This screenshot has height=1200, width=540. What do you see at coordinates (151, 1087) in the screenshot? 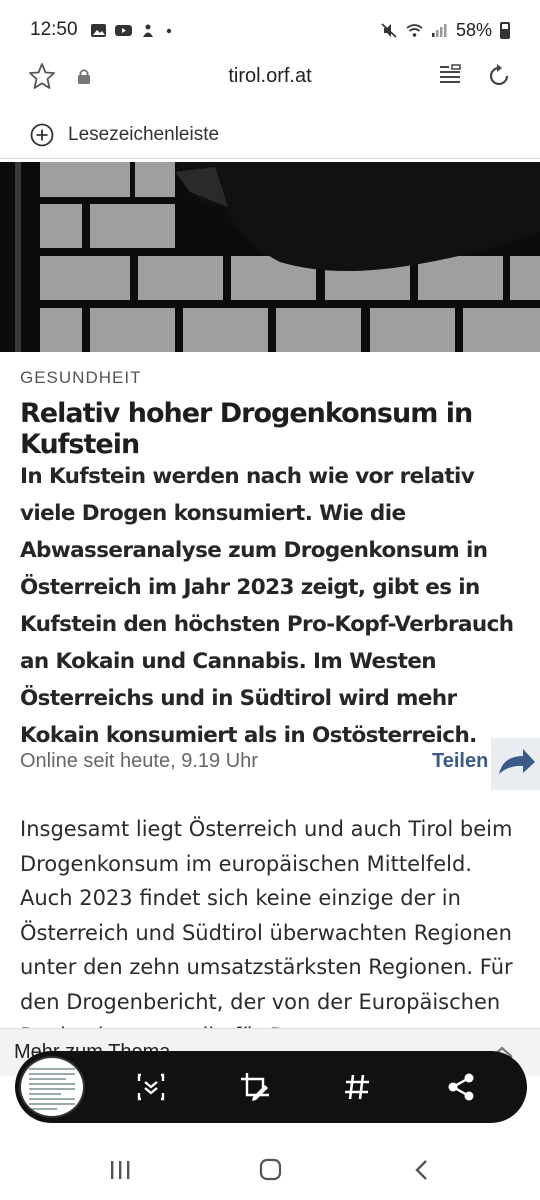
I see `scroll-capture-icon` at bounding box center [151, 1087].